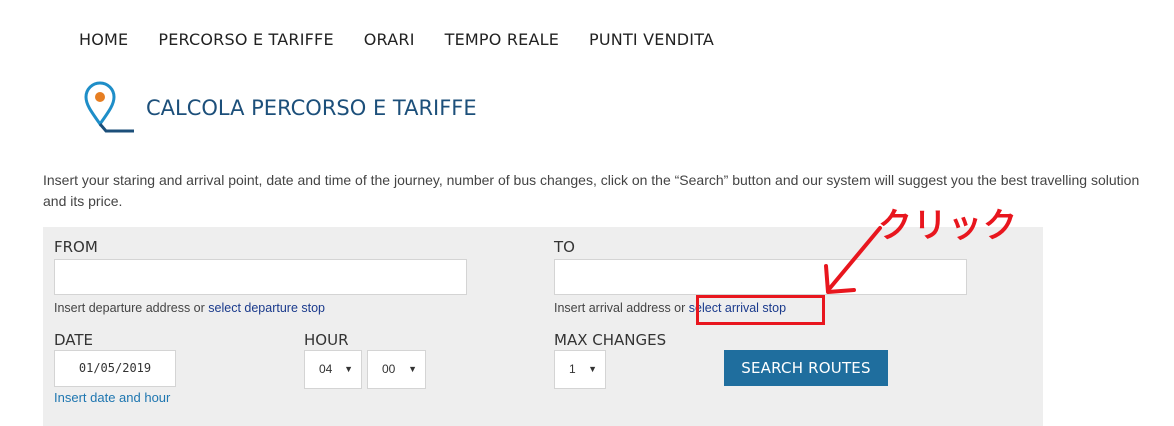 The width and height of the screenshot is (1174, 426). Describe the element at coordinates (112, 397) in the screenshot. I see `insert-date-link: Insert date and hour` at that location.